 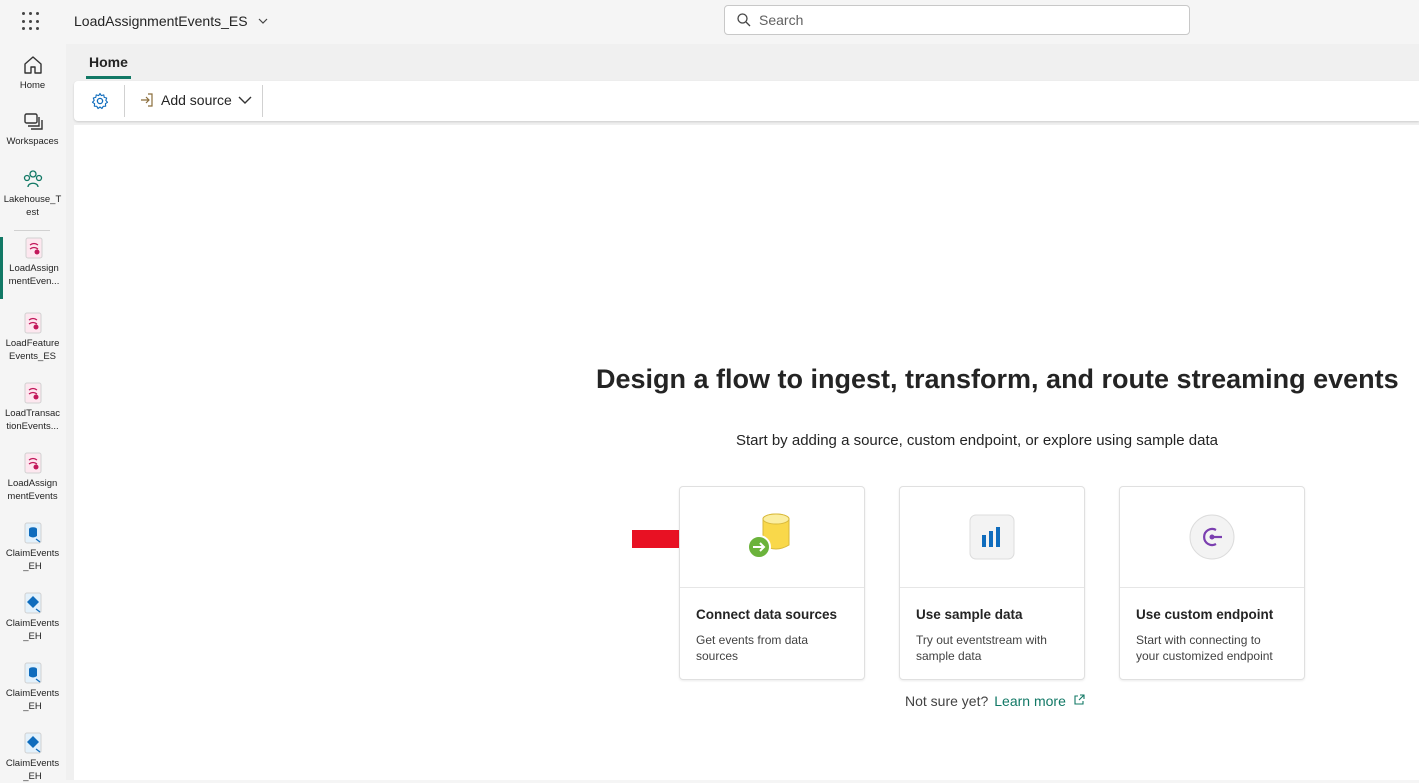 What do you see at coordinates (147, 100) in the screenshot?
I see `sign-in-arrow-icon` at bounding box center [147, 100].